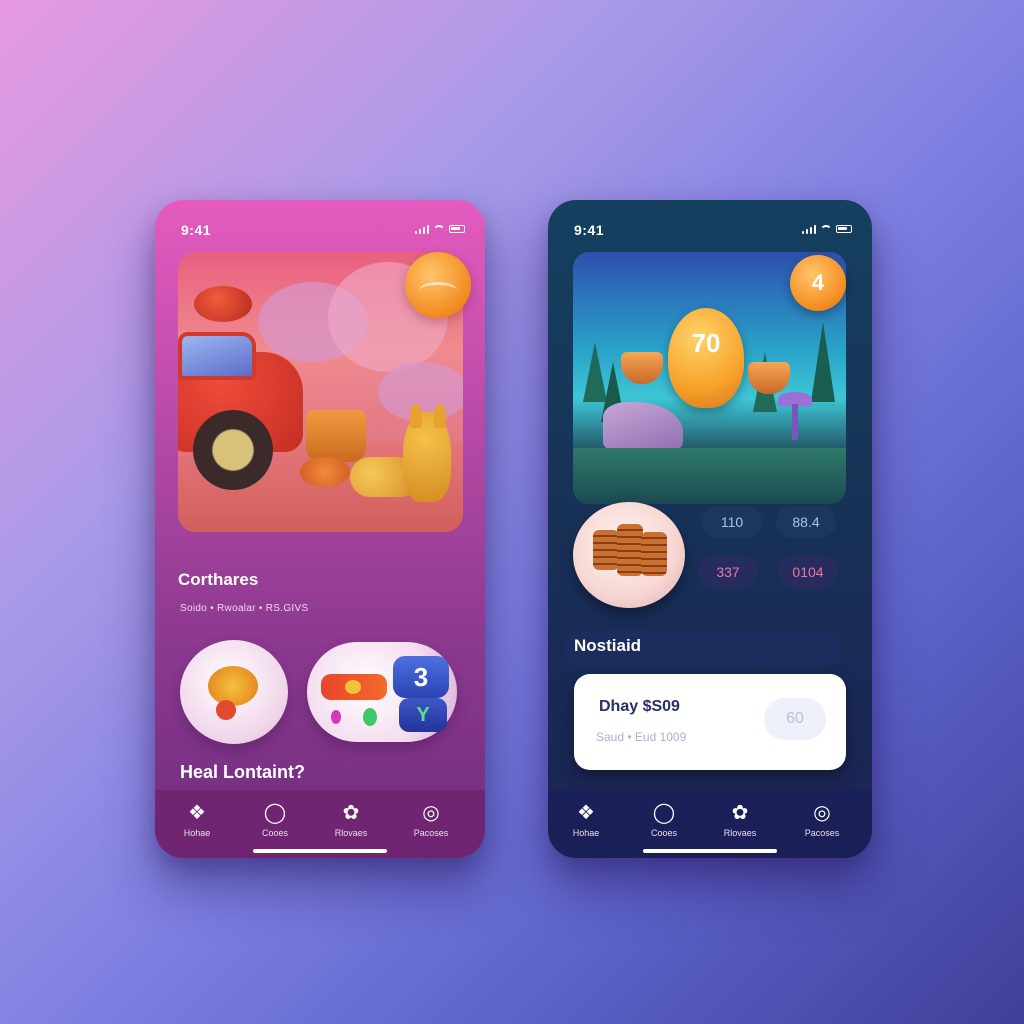  What do you see at coordinates (732, 522) in the screenshot?
I see `stat-pill: 110` at bounding box center [732, 522].